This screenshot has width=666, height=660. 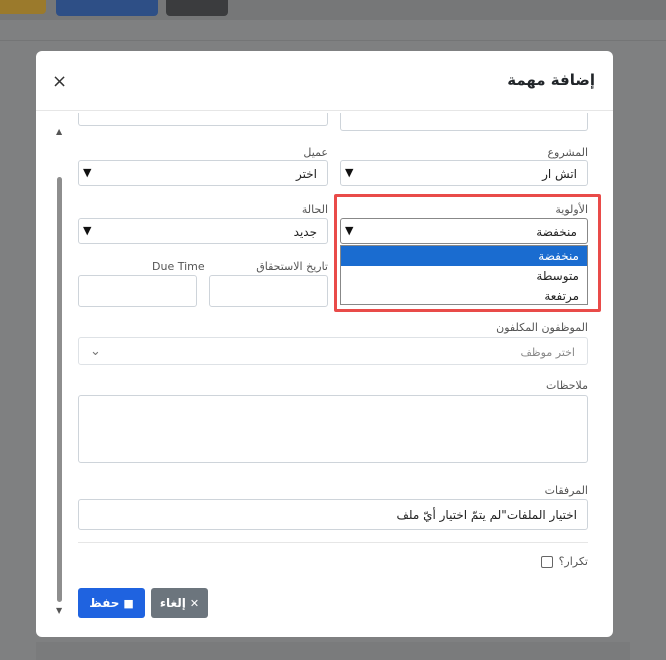 What do you see at coordinates (59, 82) in the screenshot?
I see `close-icon: ×` at bounding box center [59, 82].